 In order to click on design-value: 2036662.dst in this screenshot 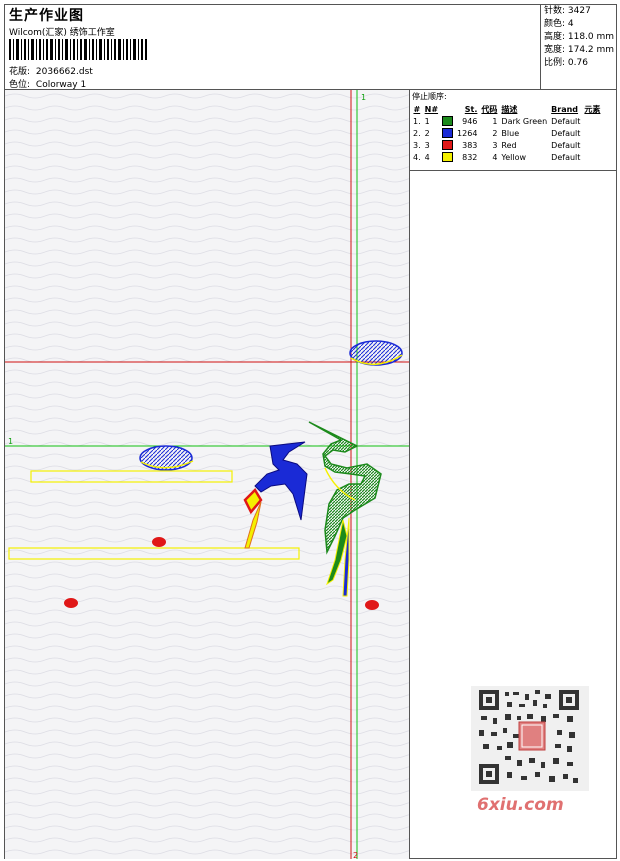, I will do `click(64, 72)`.